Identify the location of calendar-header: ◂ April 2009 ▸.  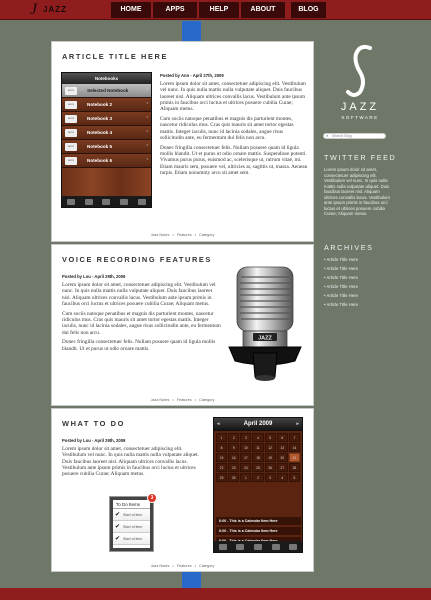
(258, 424).